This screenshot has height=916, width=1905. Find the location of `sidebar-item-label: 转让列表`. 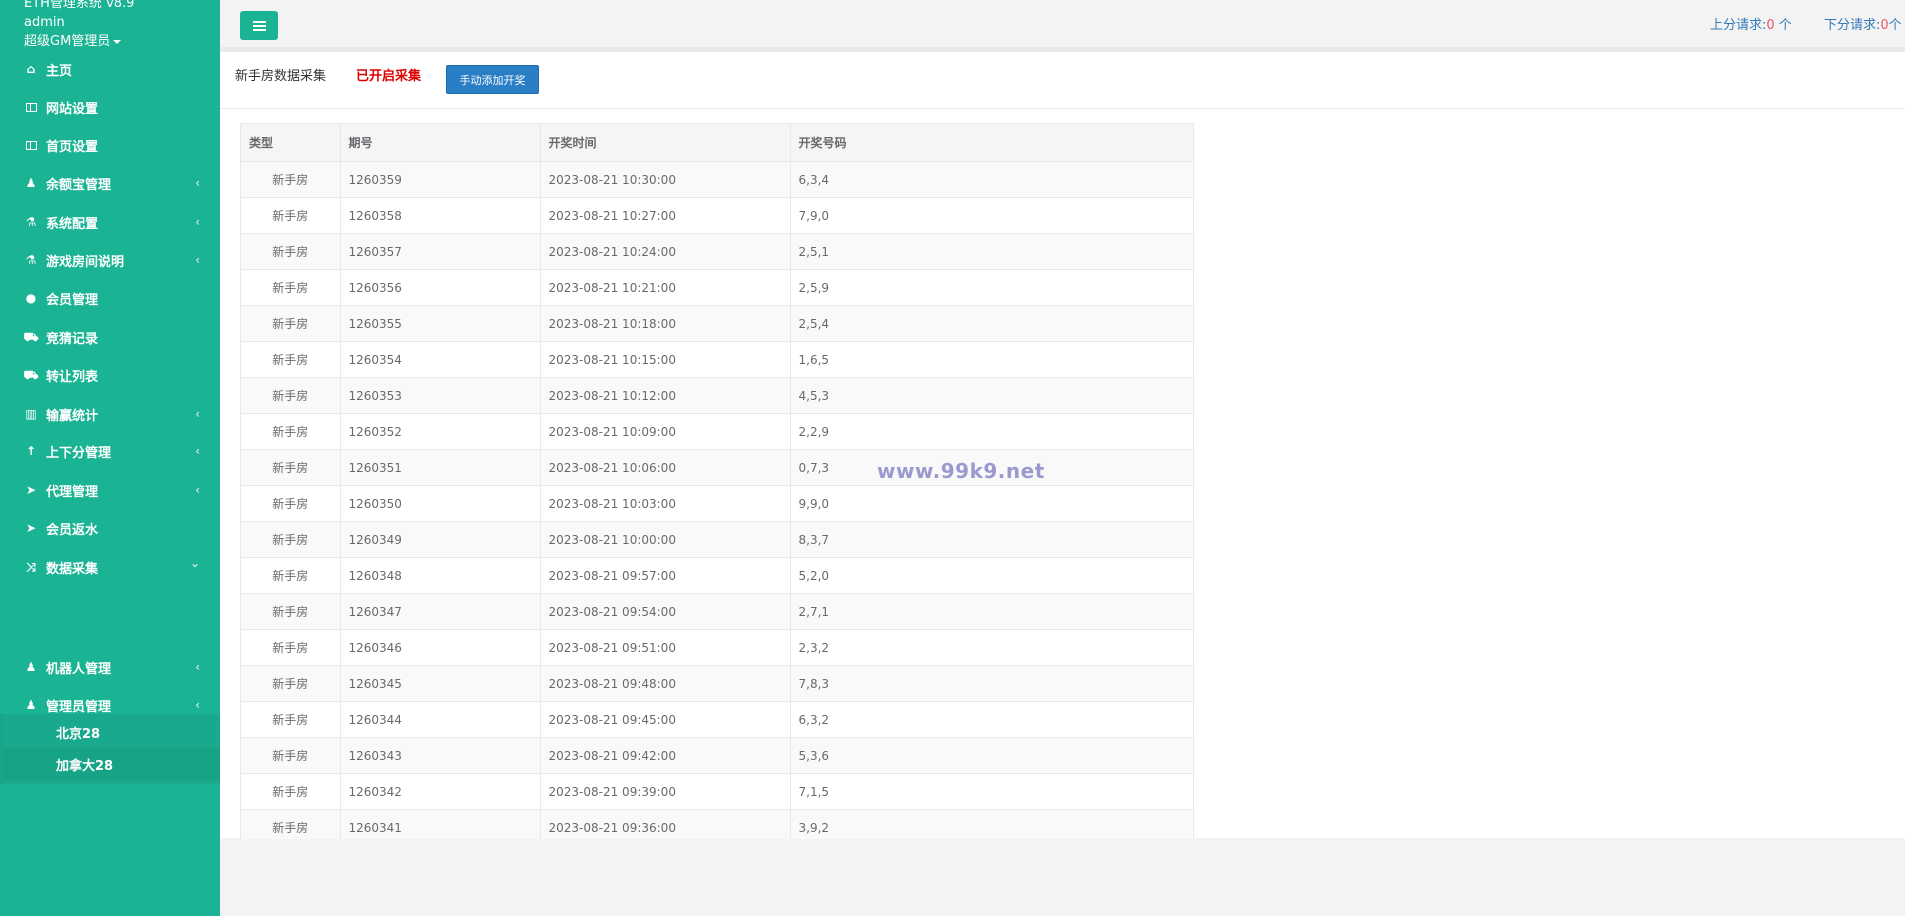

sidebar-item-label: 转让列表 is located at coordinates (72, 377).